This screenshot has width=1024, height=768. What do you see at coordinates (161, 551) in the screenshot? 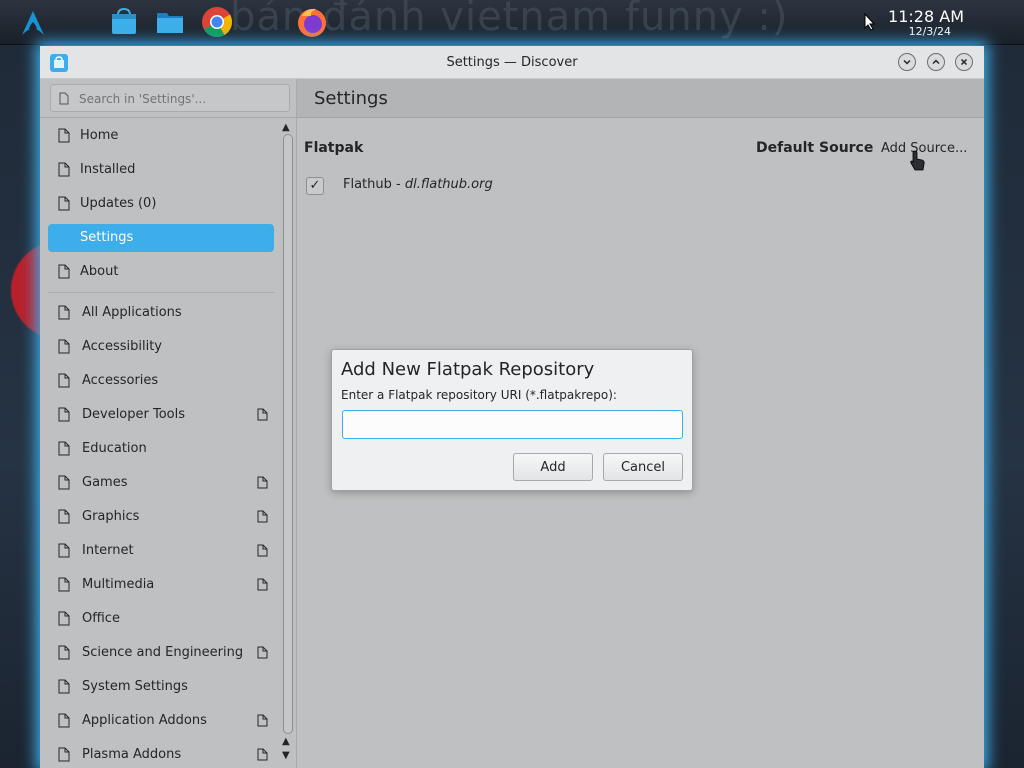
I see `sidebar-item-internet: Internet` at bounding box center [161, 551].